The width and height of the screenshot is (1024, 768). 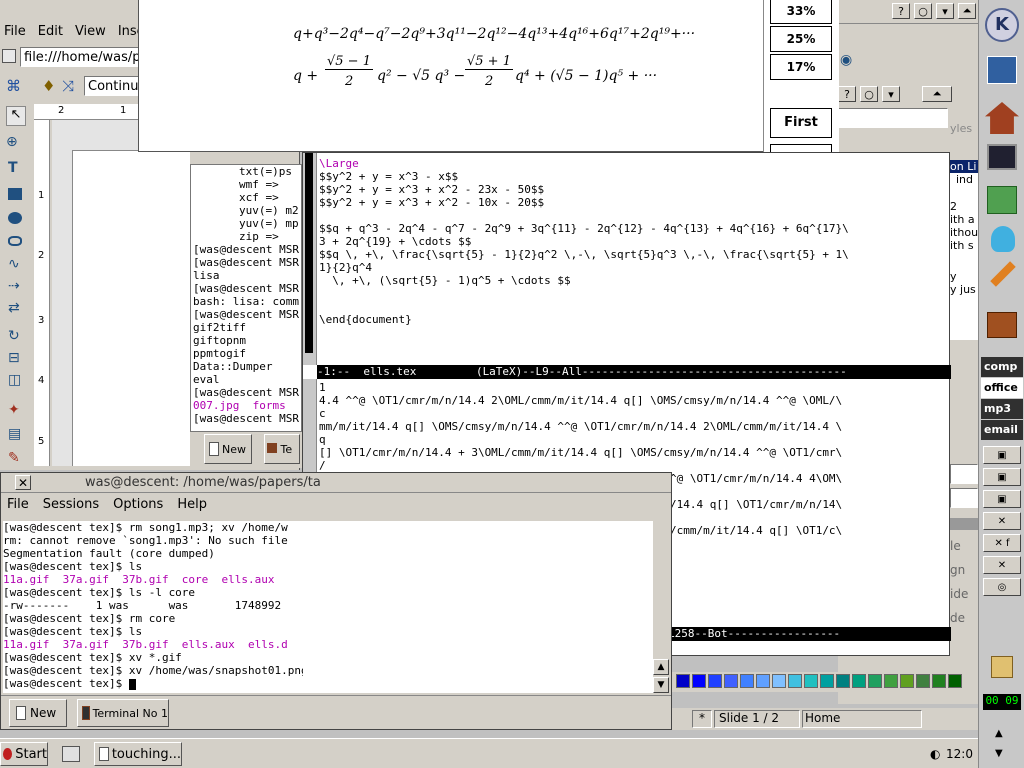 What do you see at coordinates (1002, 430) in the screenshot?
I see `dock-label-email: email` at bounding box center [1002, 430].